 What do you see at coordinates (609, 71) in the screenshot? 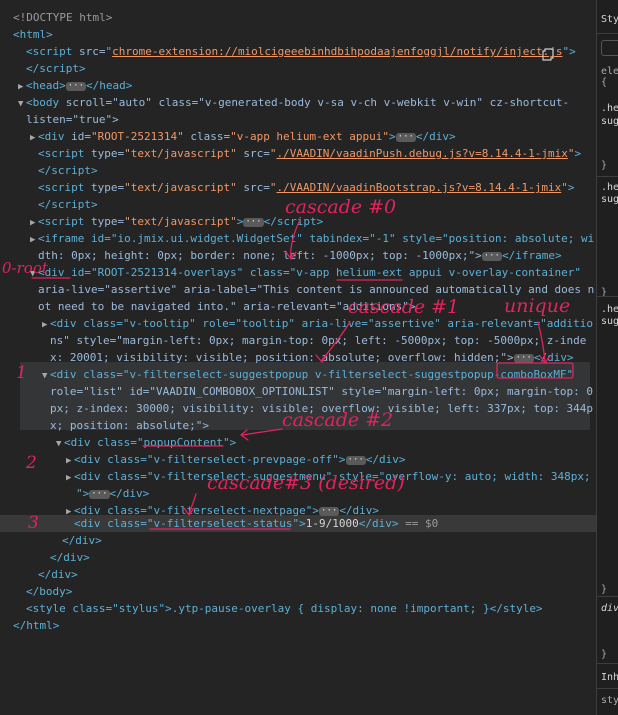
I see `styles-element-label: ele` at bounding box center [609, 71].